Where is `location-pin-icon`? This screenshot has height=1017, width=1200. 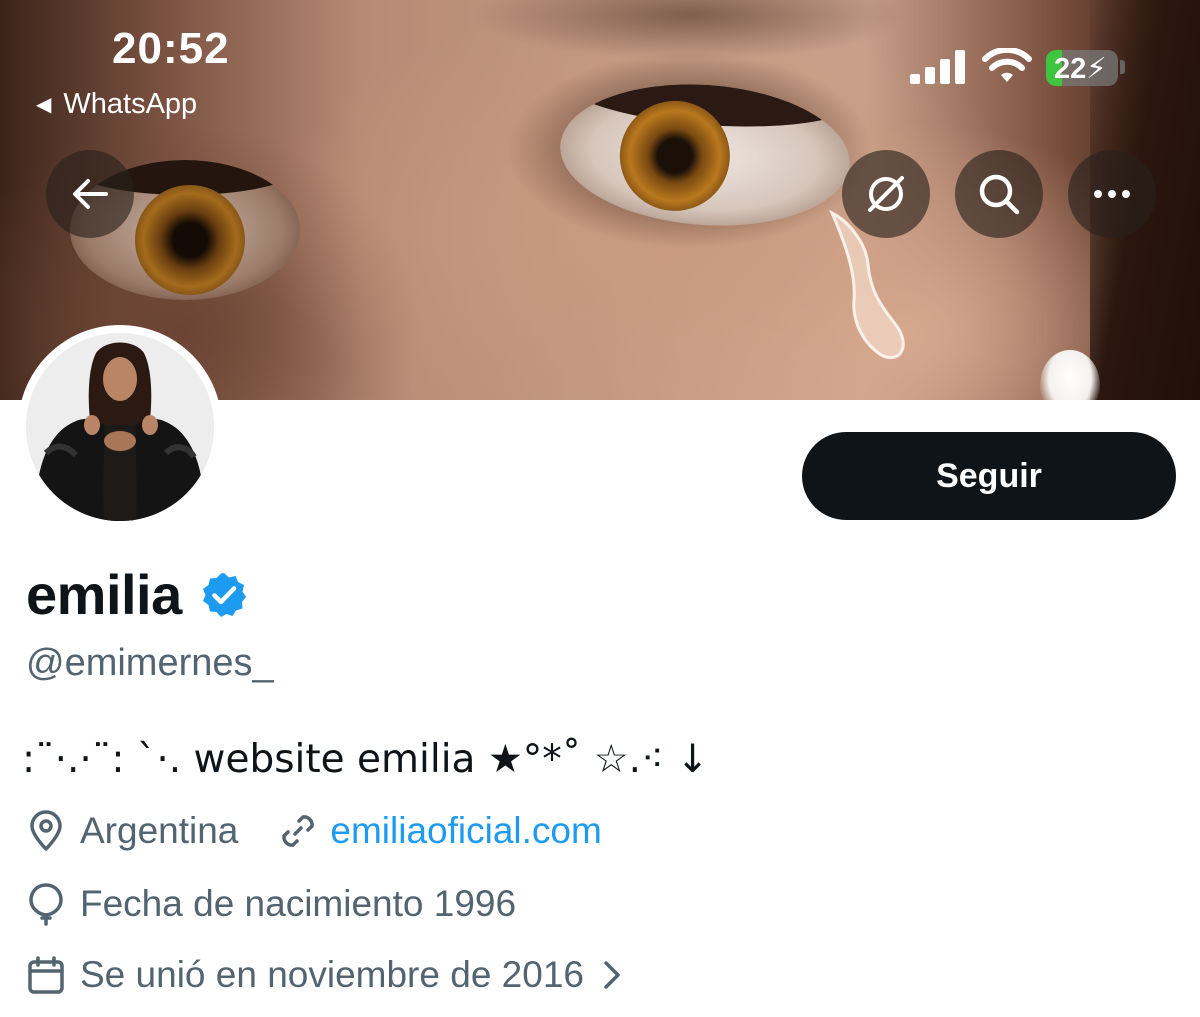
location-pin-icon is located at coordinates (46, 830).